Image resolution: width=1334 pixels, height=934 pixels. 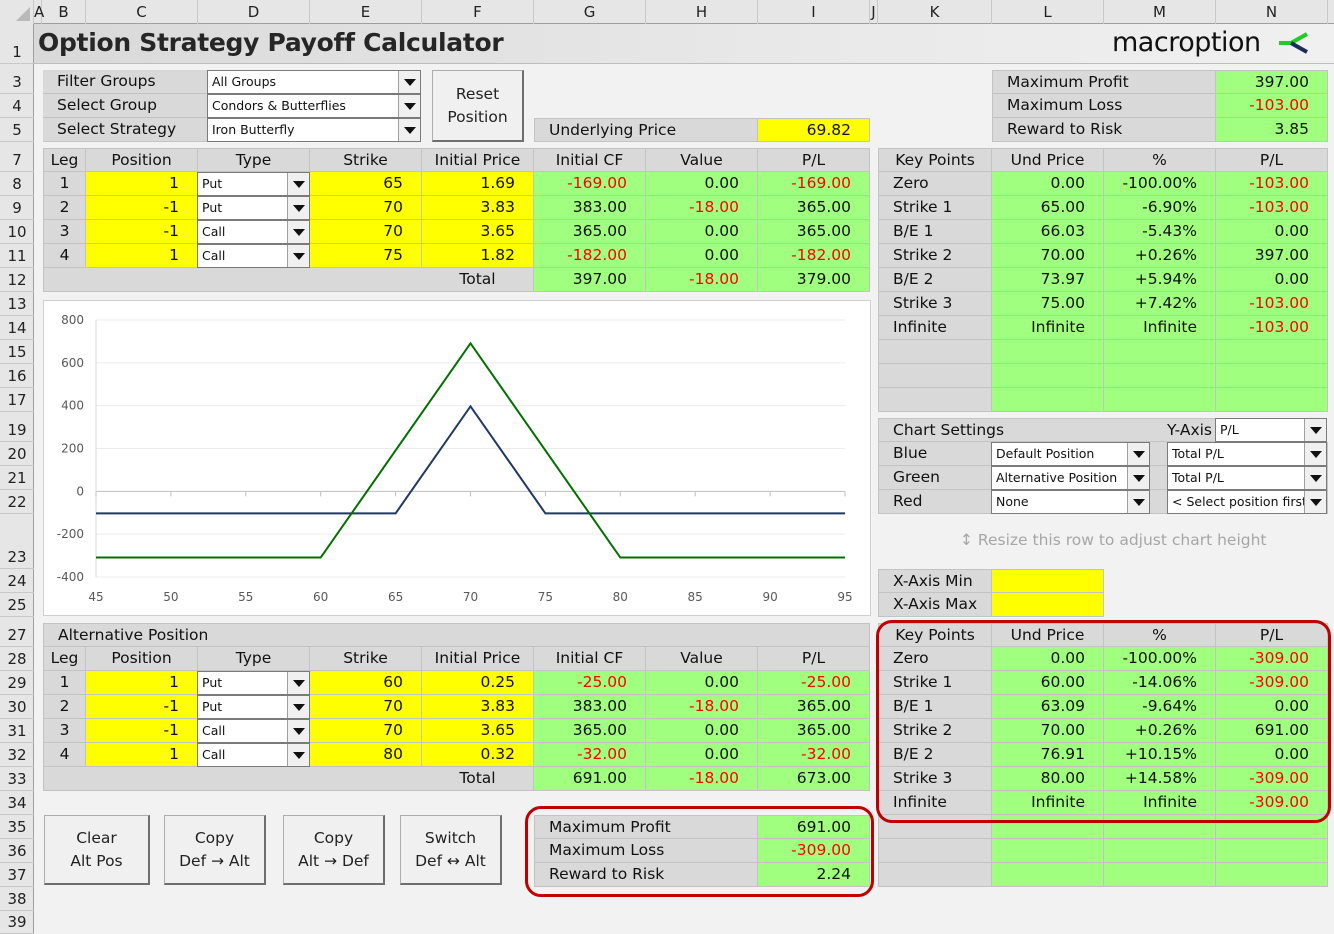 What do you see at coordinates (814, 130) in the screenshot?
I see `underlying-price-input: 69.82` at bounding box center [814, 130].